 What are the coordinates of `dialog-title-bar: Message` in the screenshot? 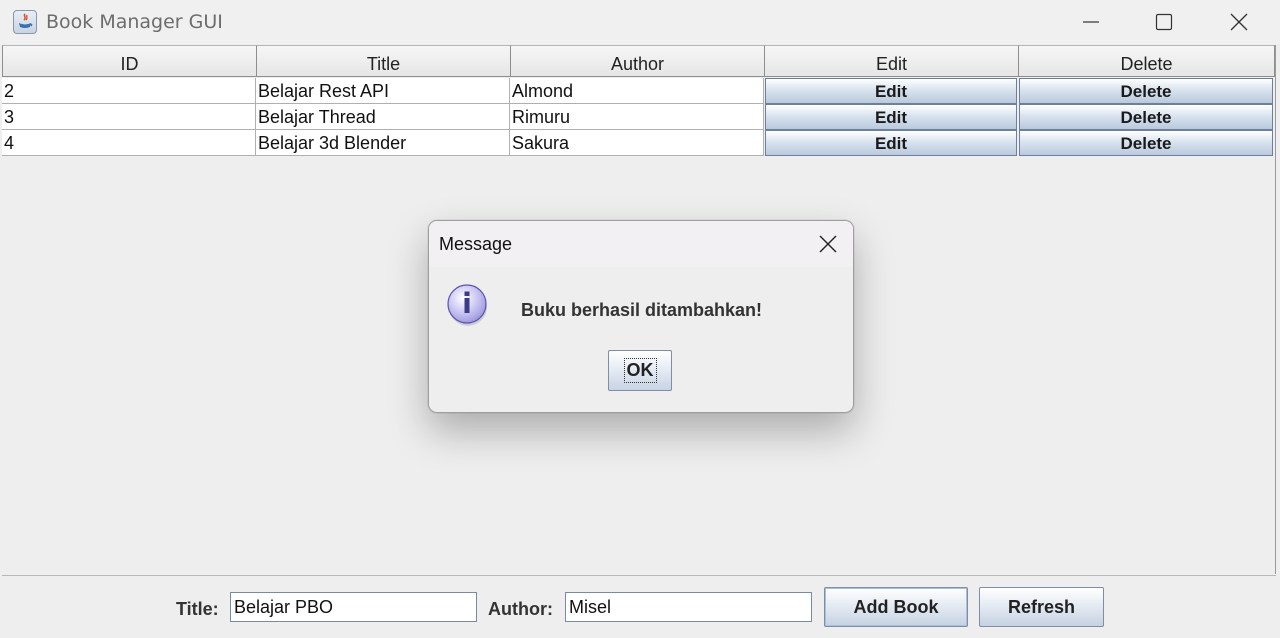 It's located at (641, 244).